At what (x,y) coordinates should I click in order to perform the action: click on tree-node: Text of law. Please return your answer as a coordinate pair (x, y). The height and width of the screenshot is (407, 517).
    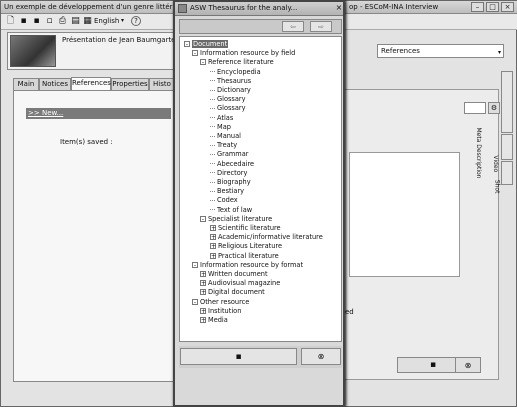
    Looking at the image, I should click on (231, 210).